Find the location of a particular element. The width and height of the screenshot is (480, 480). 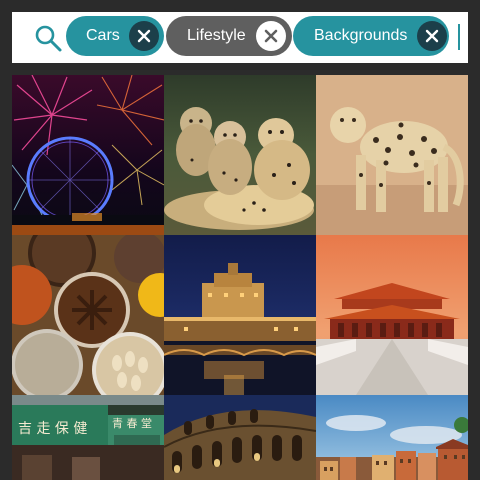

fireworks-ferris-wheel-photo is located at coordinates (88, 155).